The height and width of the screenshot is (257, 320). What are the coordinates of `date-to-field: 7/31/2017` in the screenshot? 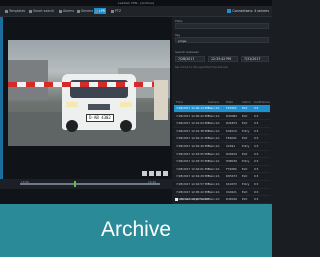 It's located at (255, 59).